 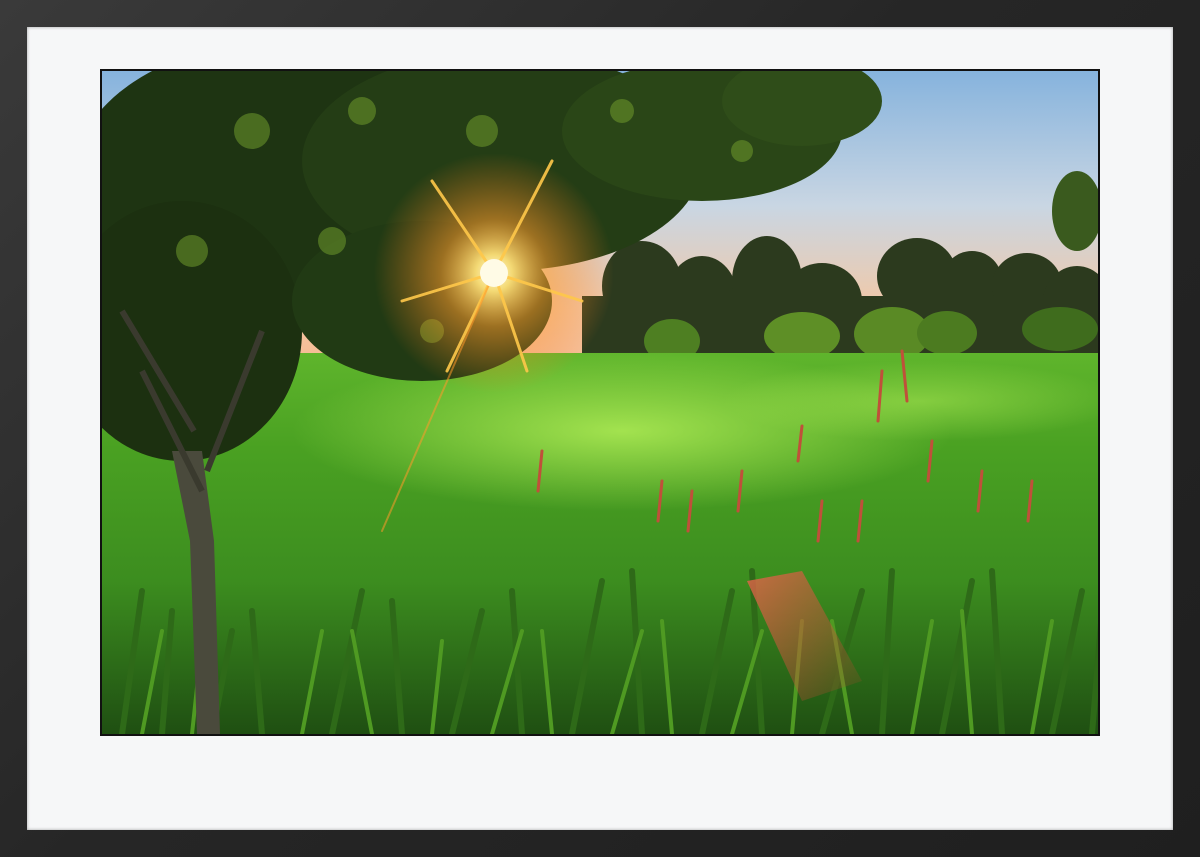 I want to click on sun, so click(x=494, y=273).